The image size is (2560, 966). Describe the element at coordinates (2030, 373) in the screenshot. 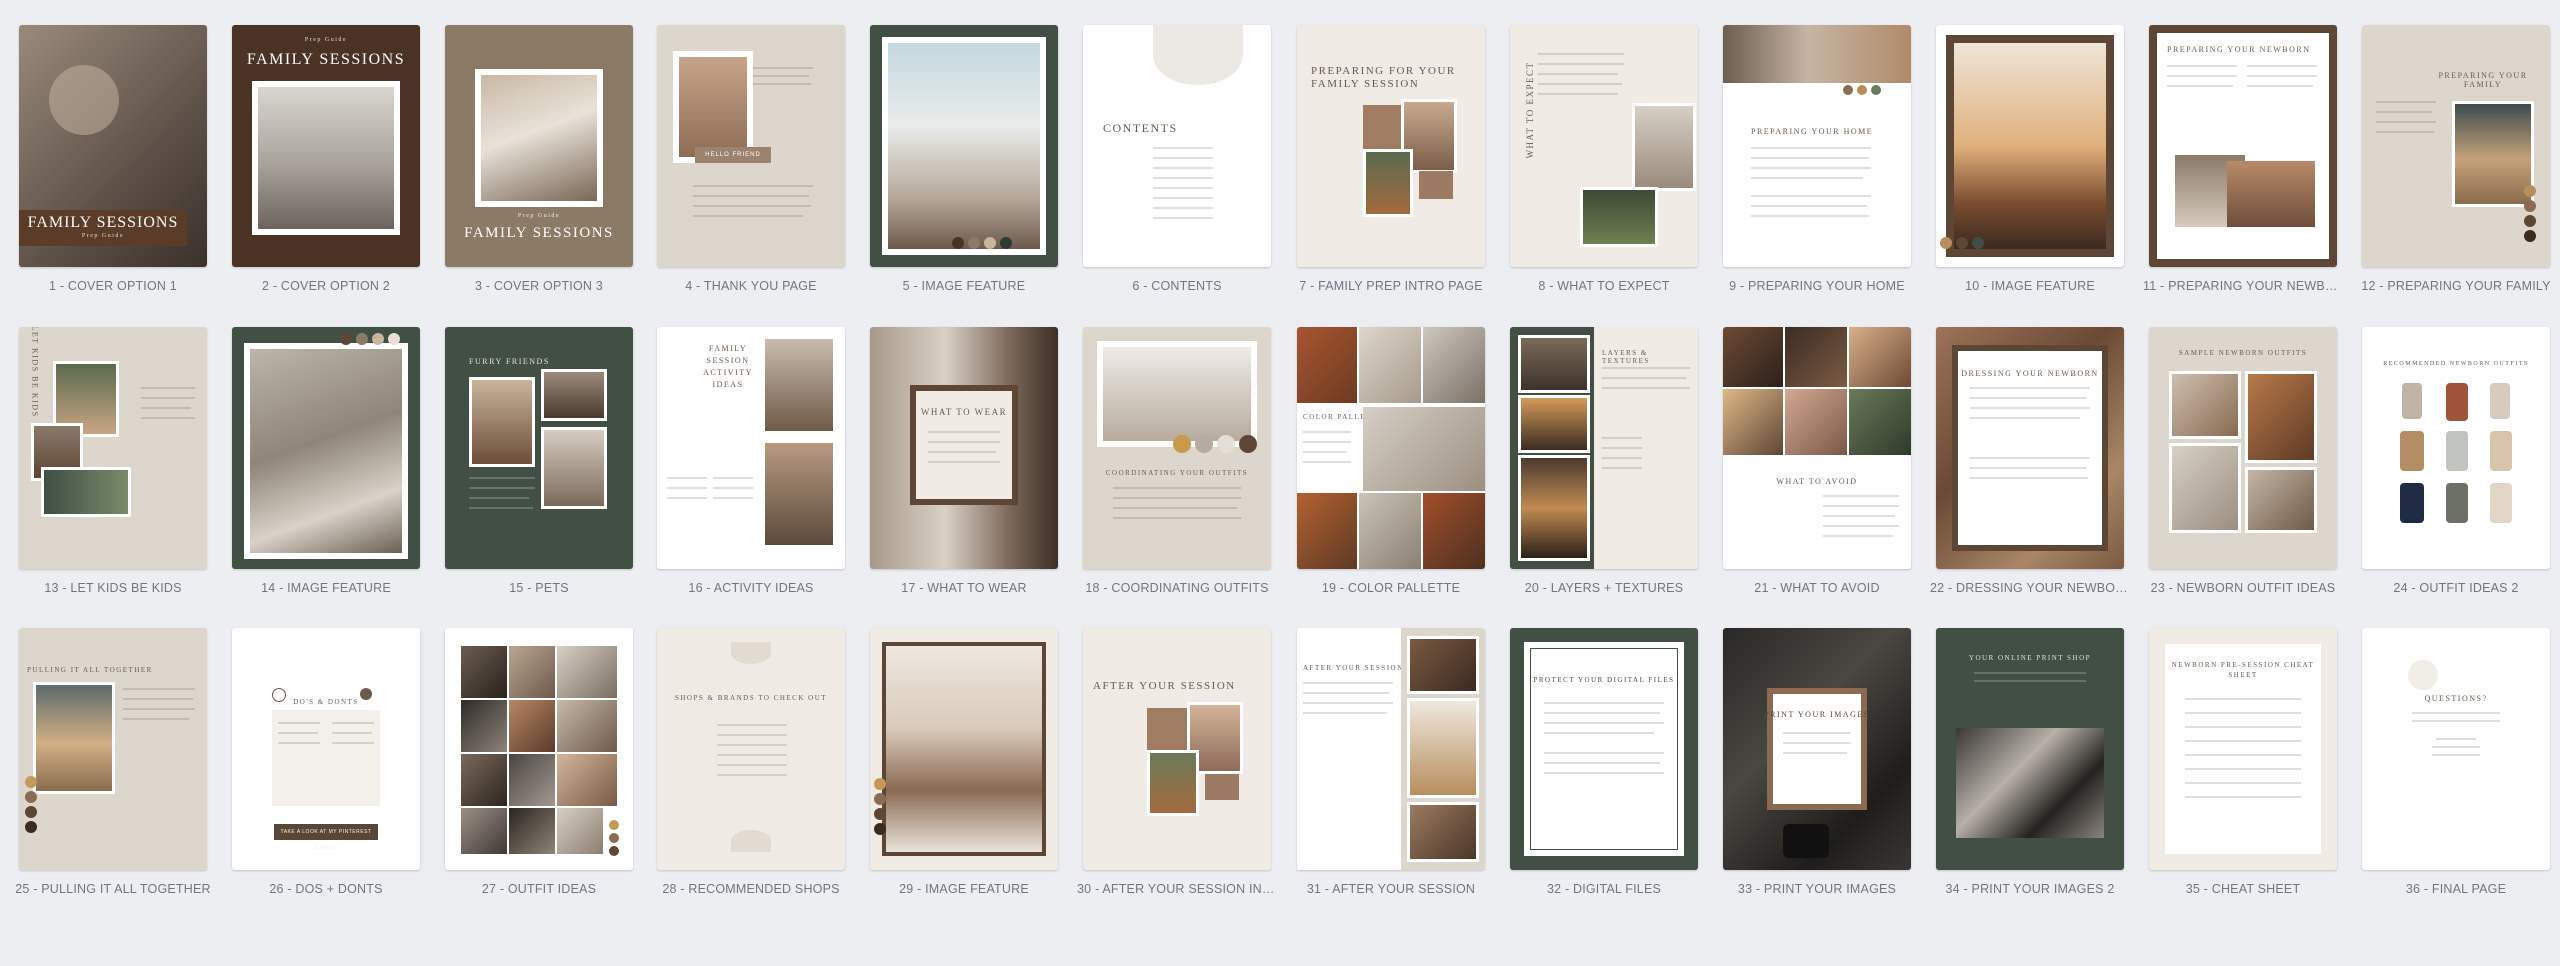

I see `dressing-heading: DRESSING YOUR NEWBORN` at that location.